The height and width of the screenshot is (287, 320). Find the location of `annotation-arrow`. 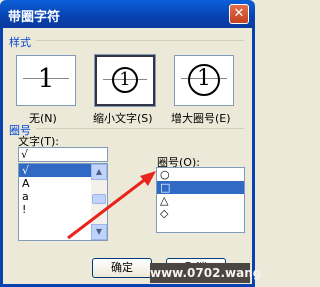

annotation-arrow is located at coordinates (111, 205).